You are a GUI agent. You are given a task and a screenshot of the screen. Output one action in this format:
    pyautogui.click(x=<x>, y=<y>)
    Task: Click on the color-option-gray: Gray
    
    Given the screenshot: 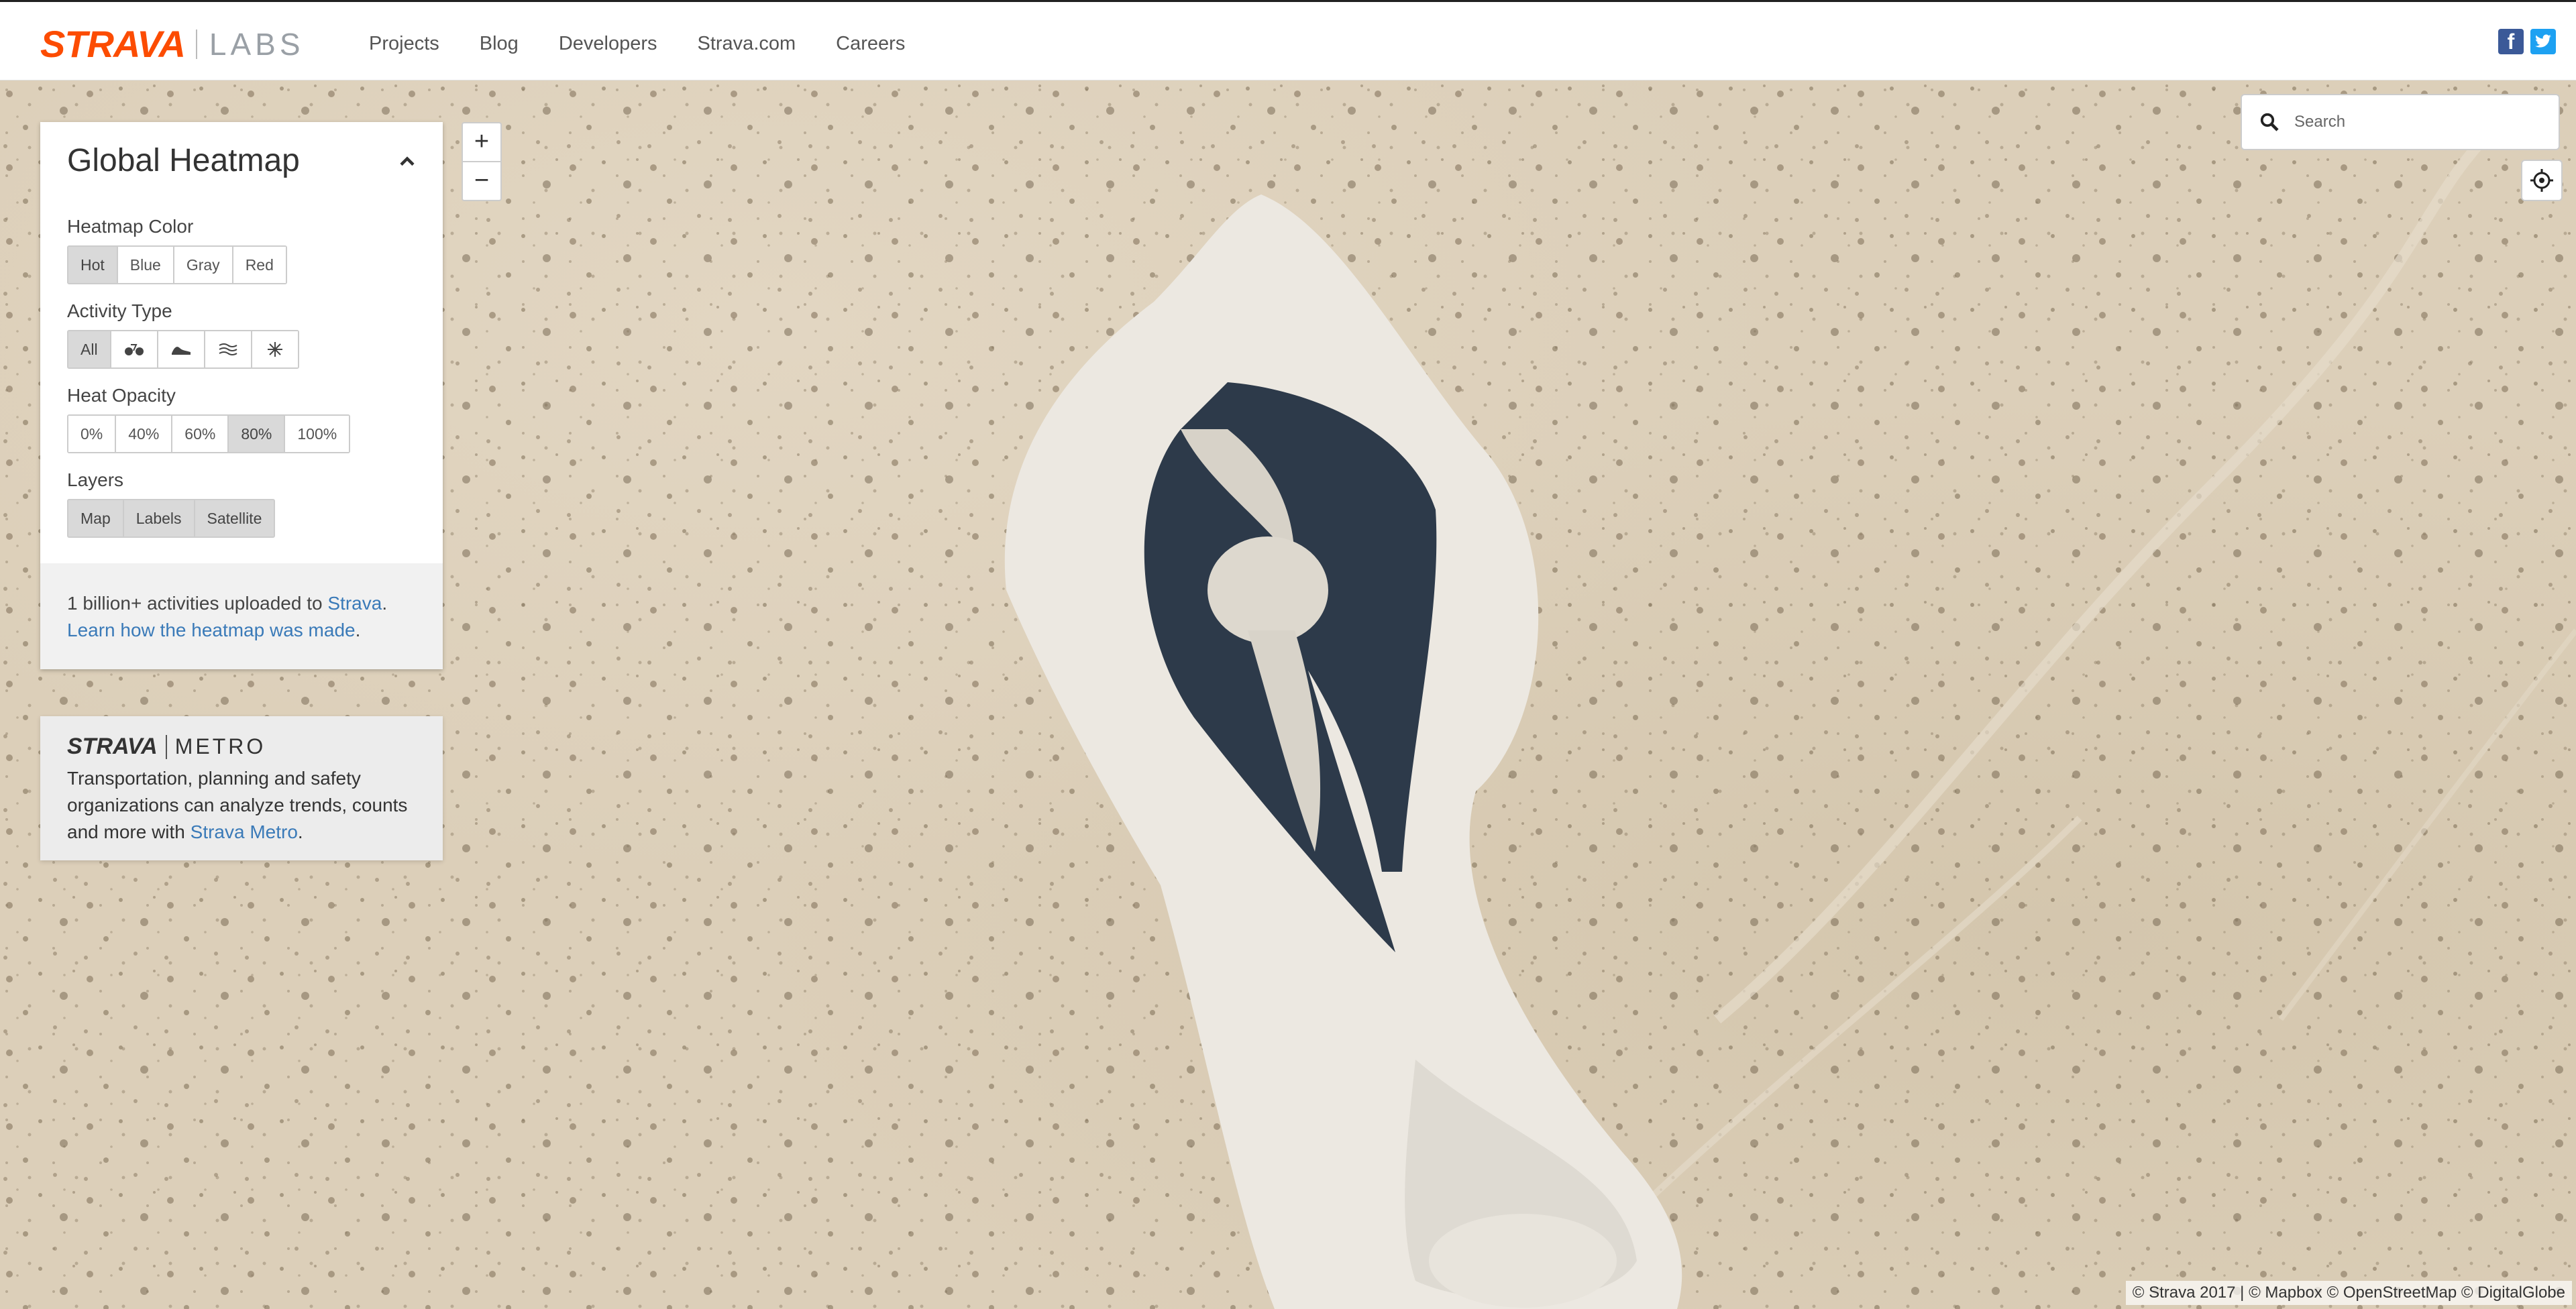 What is the action you would take?
    pyautogui.click(x=203, y=265)
    